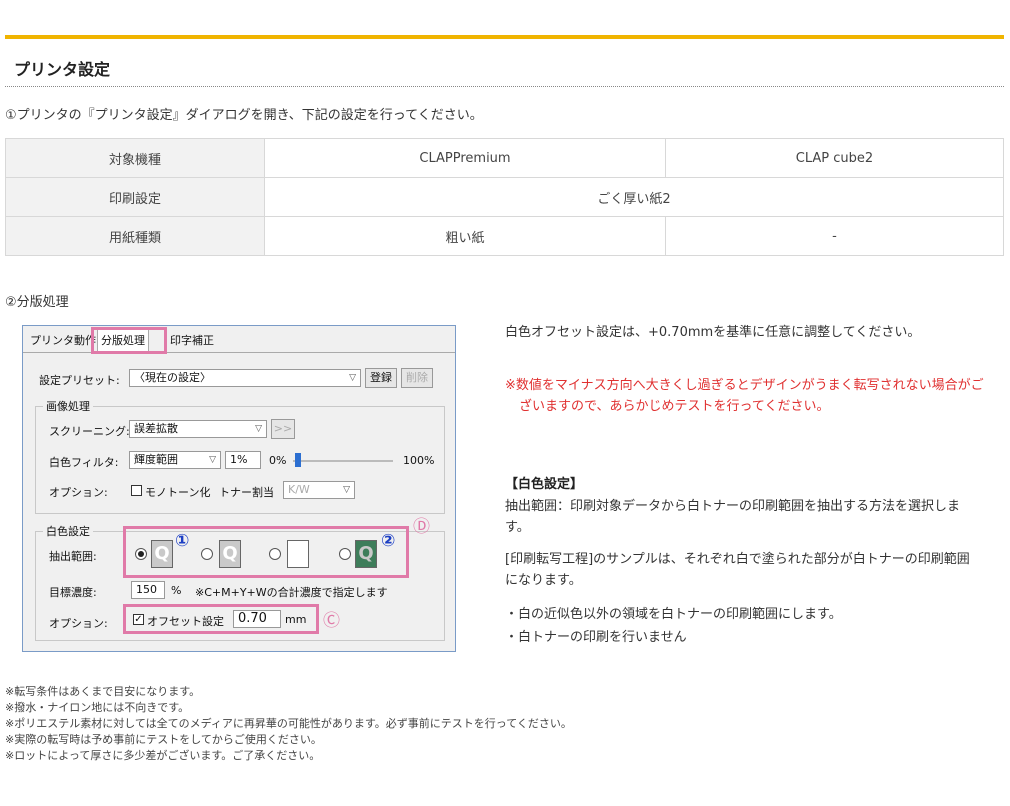 This screenshot has width=1010, height=806. What do you see at coordinates (163, 755) in the screenshot?
I see `note-item: ※ロットによって厚さに多少差がございます。ご了承ください。` at bounding box center [163, 755].